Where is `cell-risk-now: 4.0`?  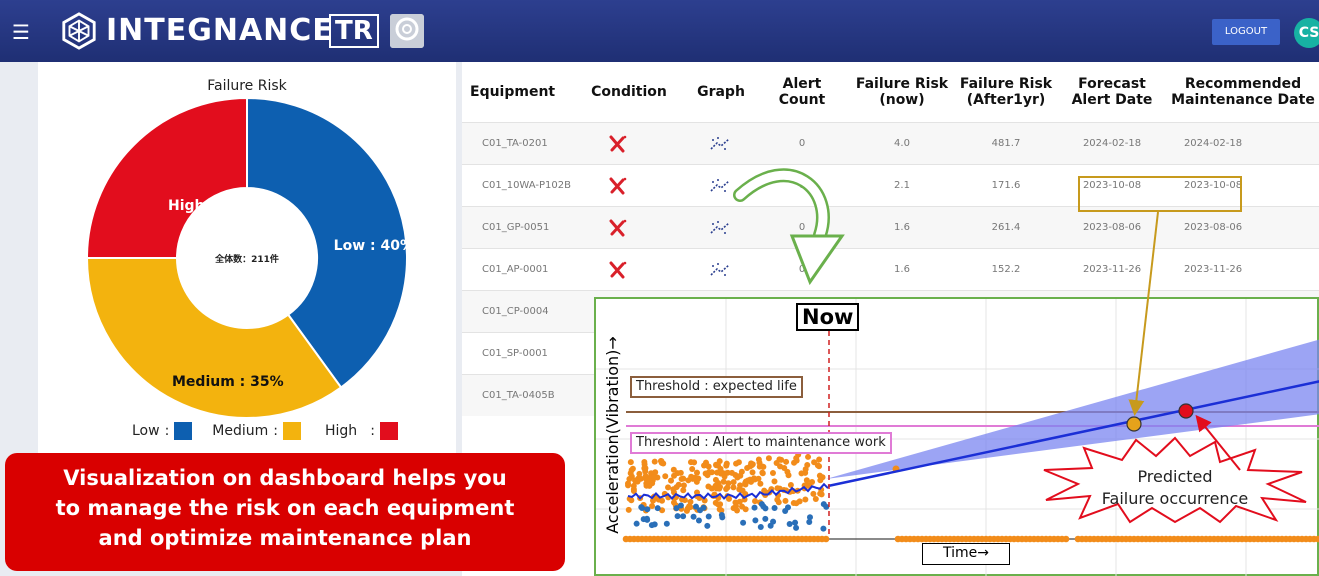 cell-risk-now: 4.0 is located at coordinates (902, 143).